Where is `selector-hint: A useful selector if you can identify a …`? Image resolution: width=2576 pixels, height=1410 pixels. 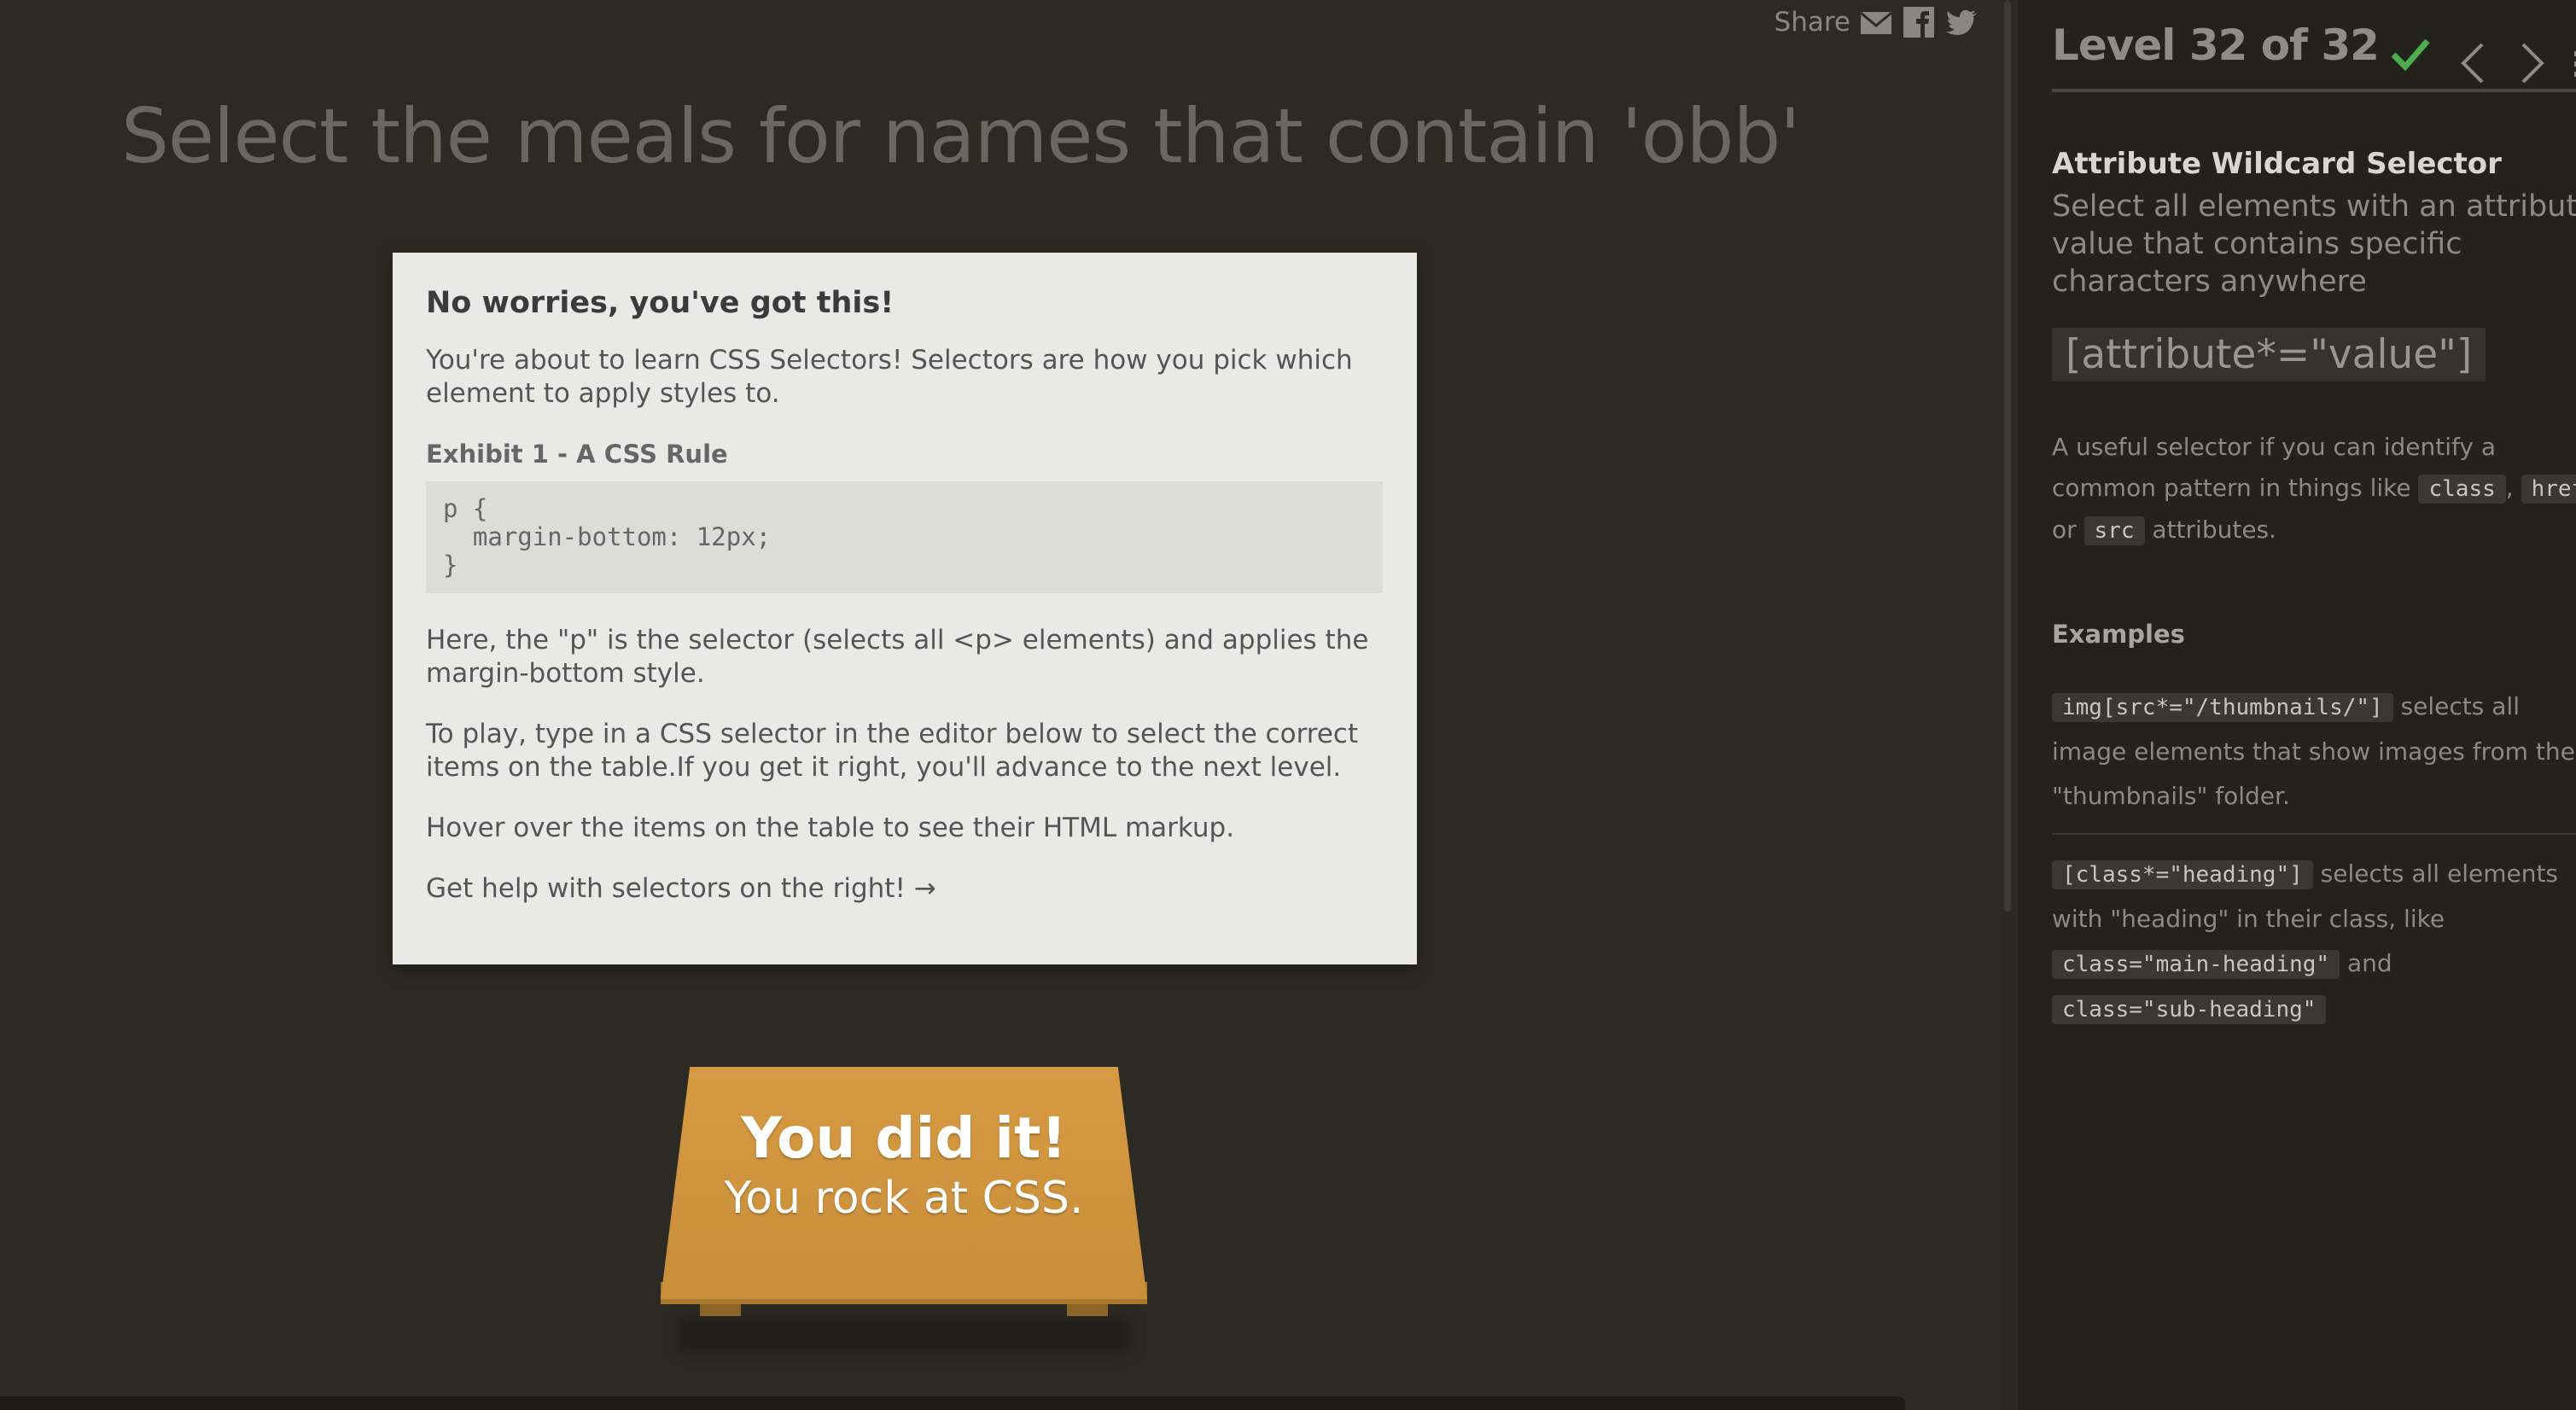 selector-hint: A useful selector if you can identify a … is located at coordinates (2314, 489).